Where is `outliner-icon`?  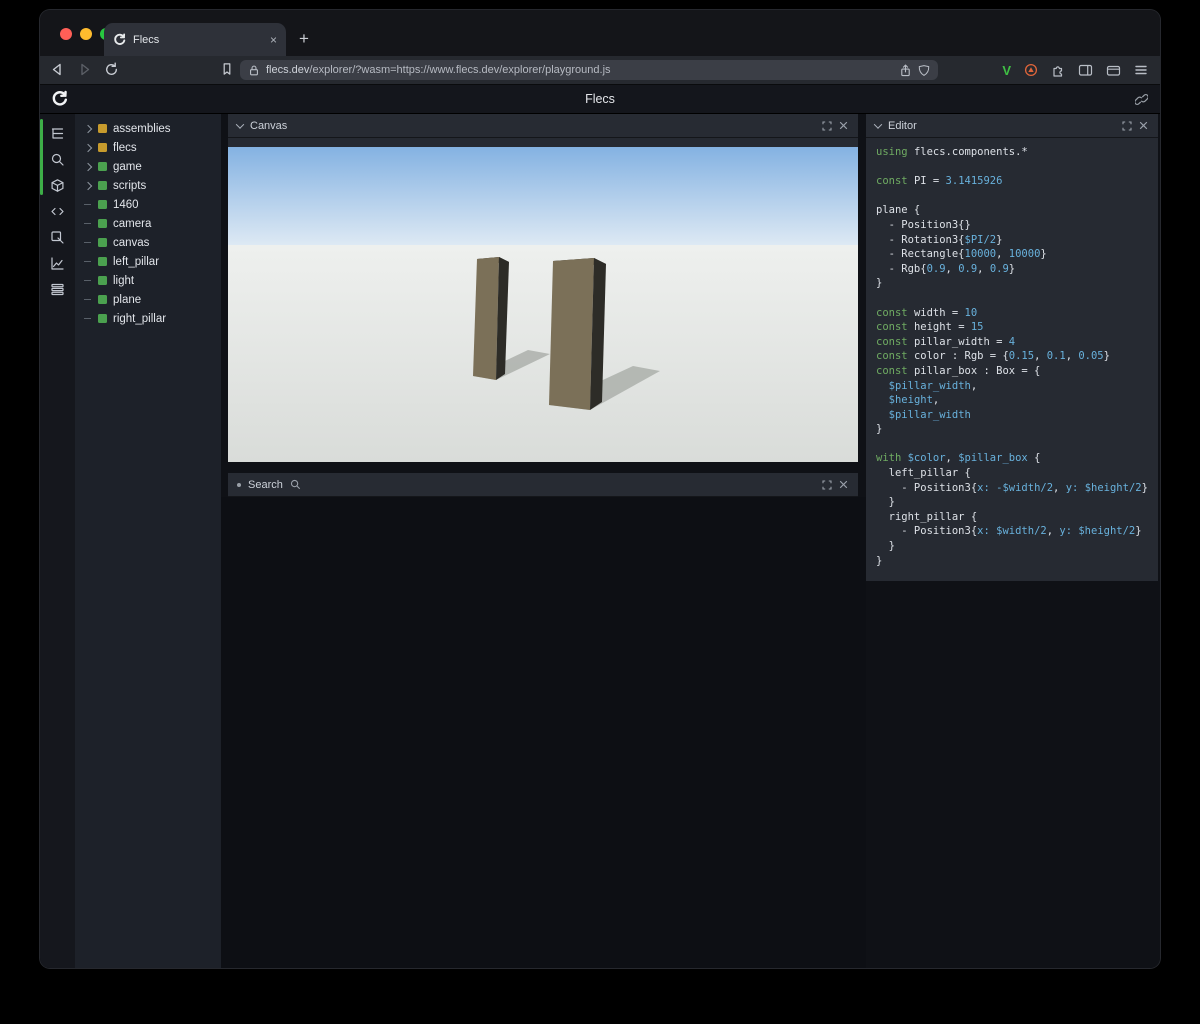 outliner-icon is located at coordinates (57, 133).